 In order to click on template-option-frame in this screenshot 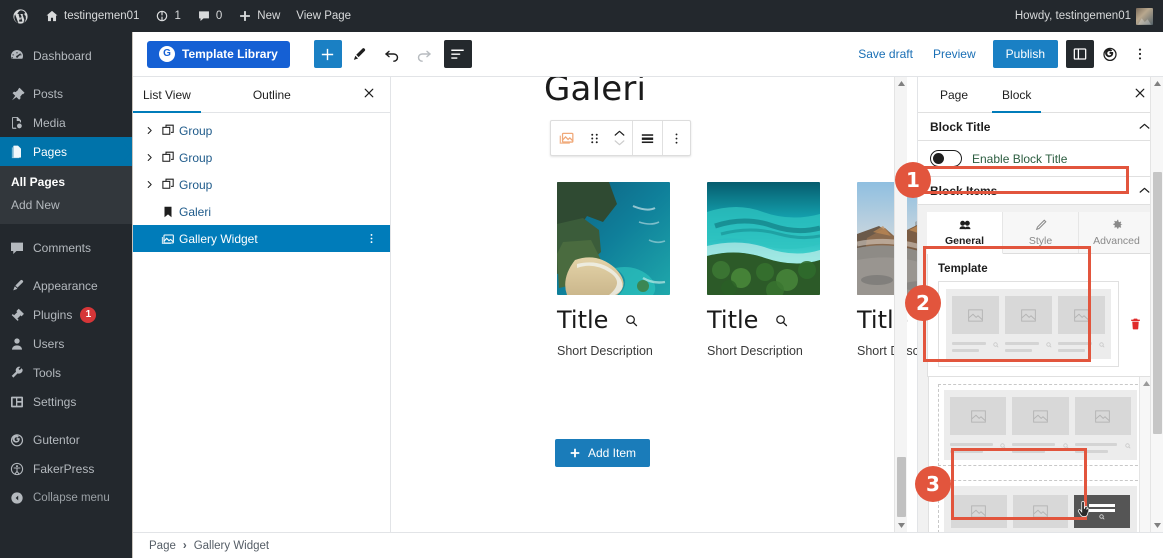, I will do `click(1040, 507)`.